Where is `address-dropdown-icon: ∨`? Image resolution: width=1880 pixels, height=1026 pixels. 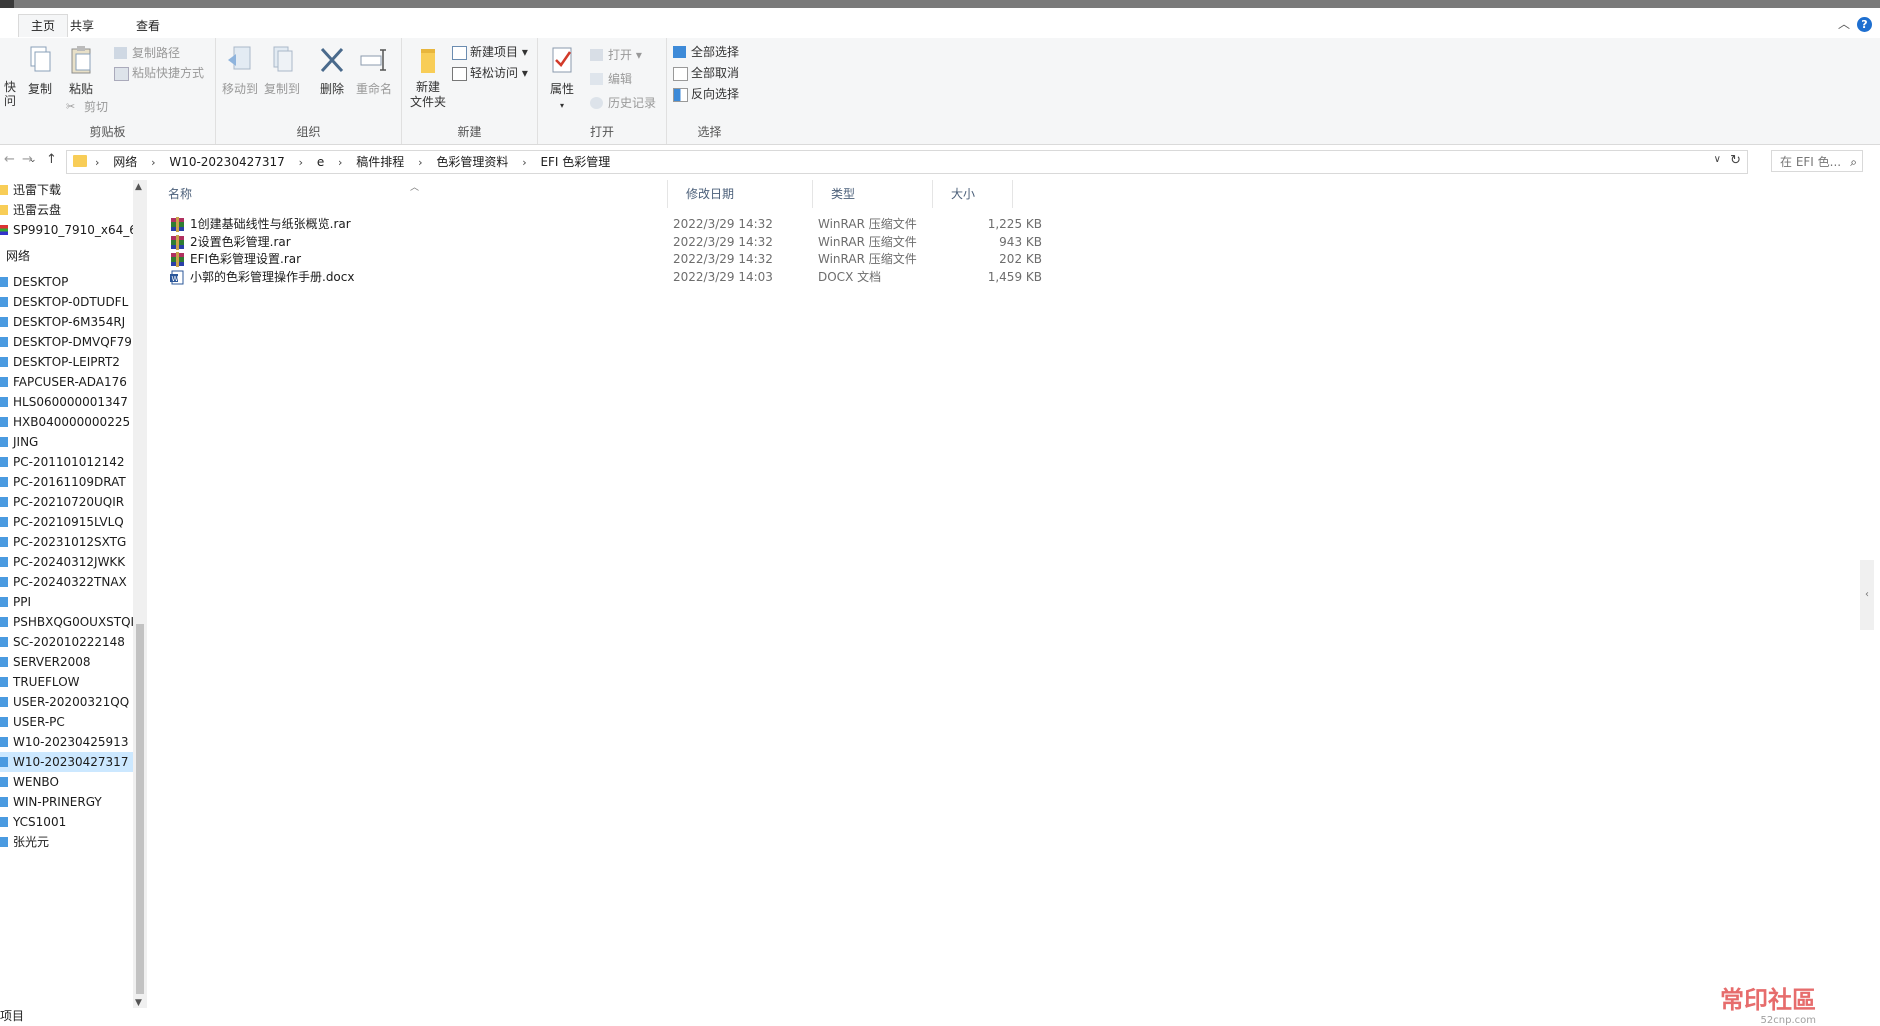
address-dropdown-icon: ∨ is located at coordinates (1717, 159).